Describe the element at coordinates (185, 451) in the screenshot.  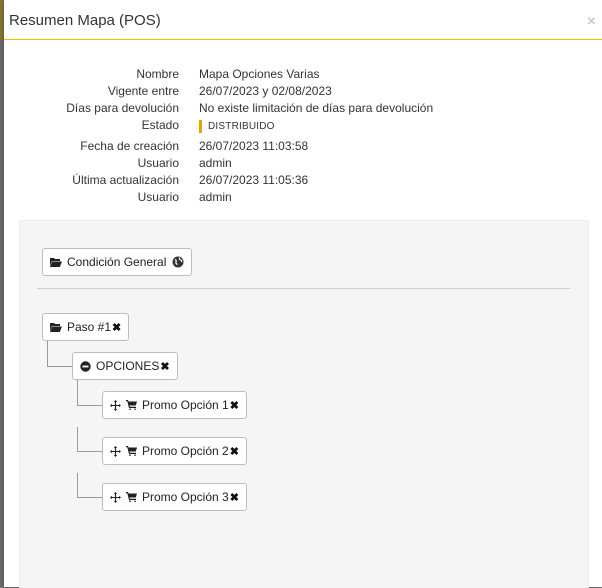
I see `promo-label: Promo Opción 2` at that location.